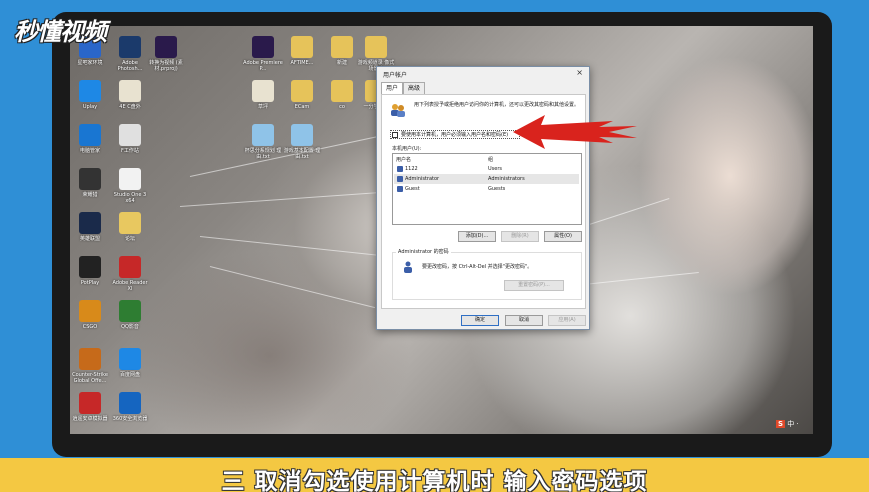  I want to click on tab-users: 用户, so click(392, 88).